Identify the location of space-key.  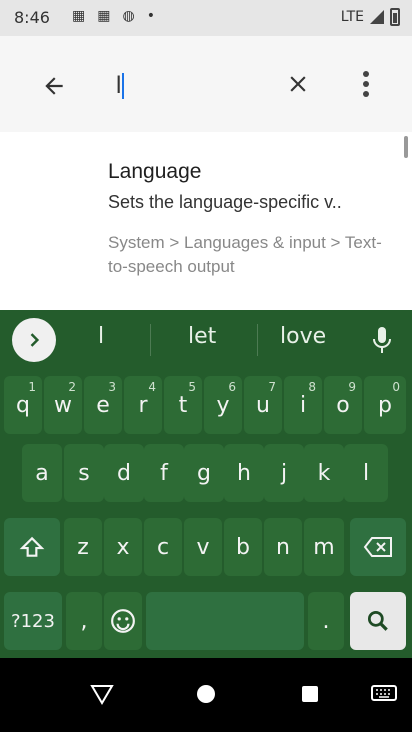
(225, 621).